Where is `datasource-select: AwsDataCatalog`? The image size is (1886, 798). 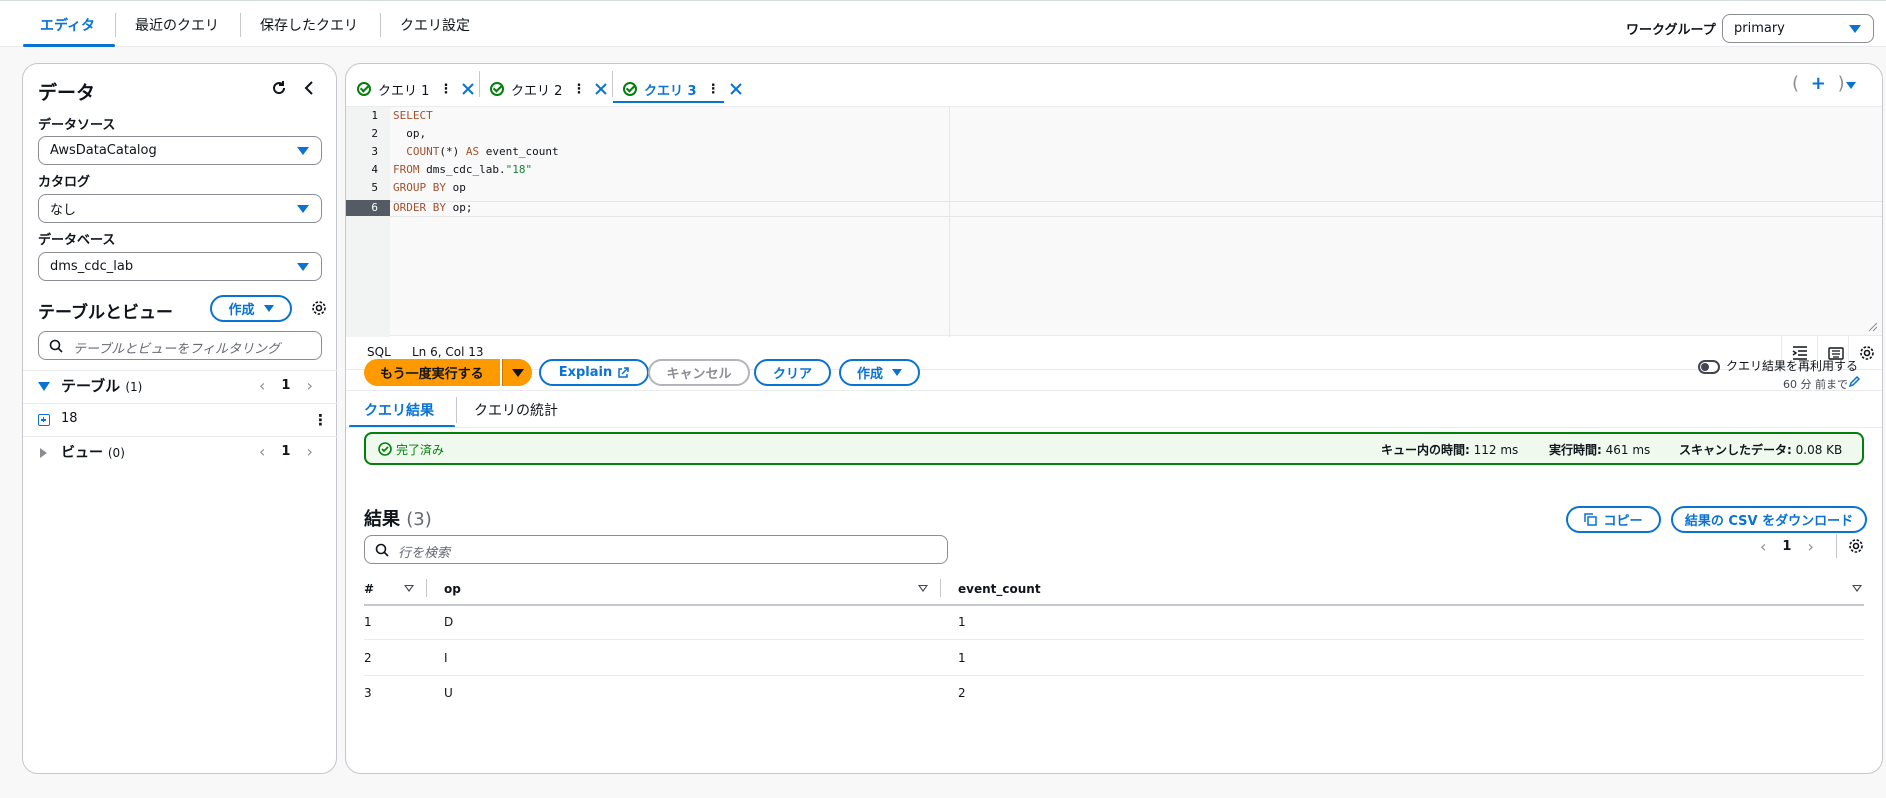 datasource-select: AwsDataCatalog is located at coordinates (180, 150).